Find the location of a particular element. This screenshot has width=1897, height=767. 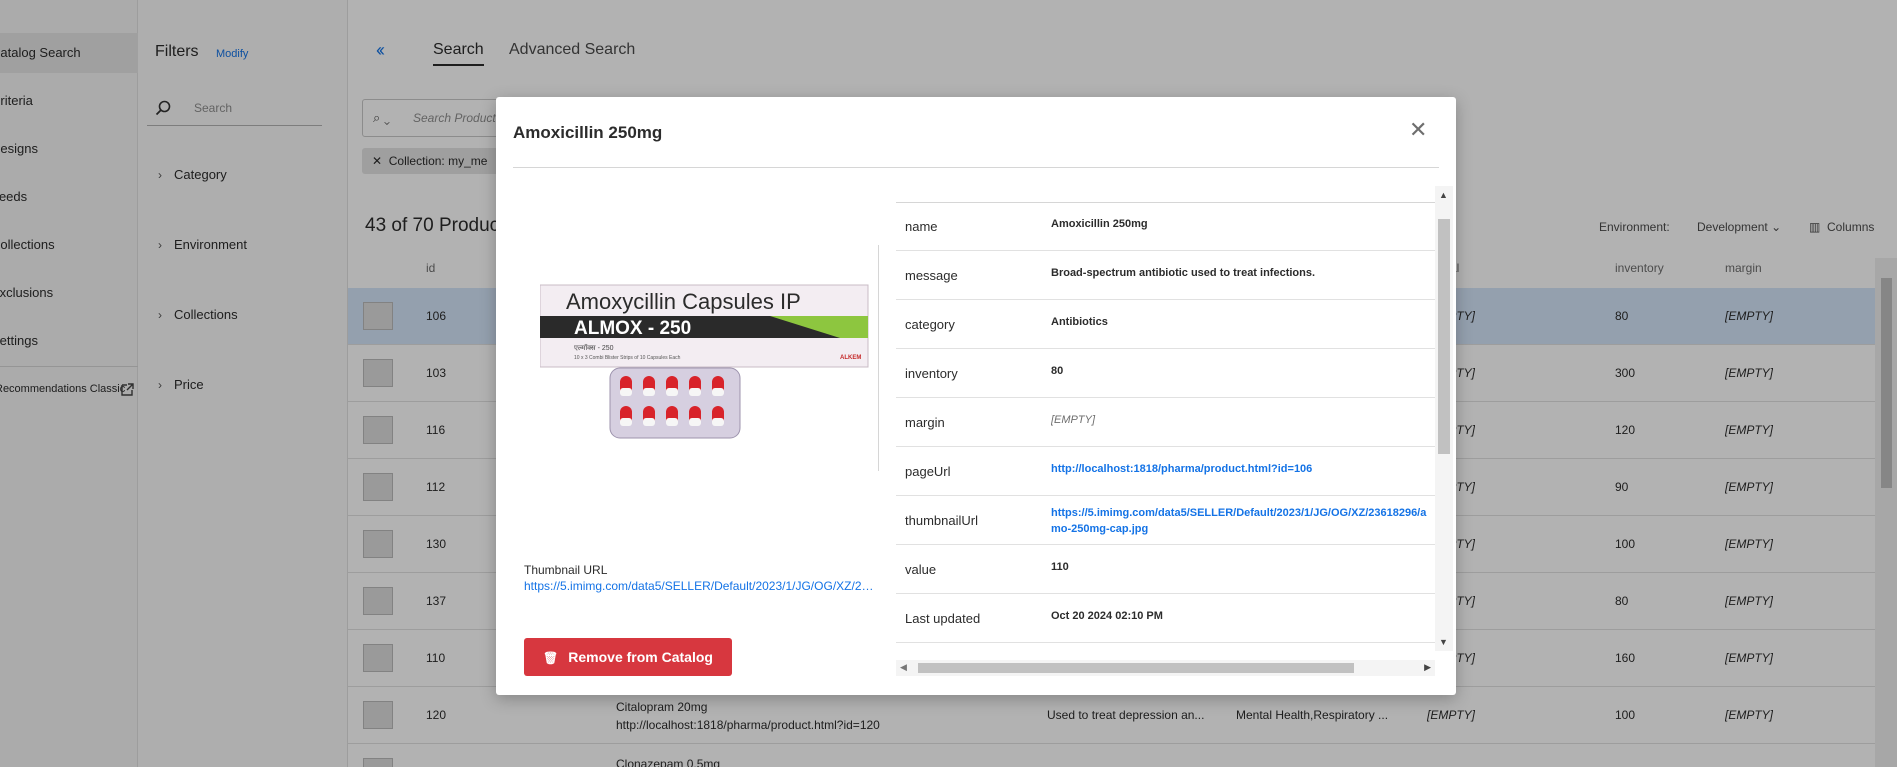

property-row-value: value 110 is located at coordinates (1165, 569).